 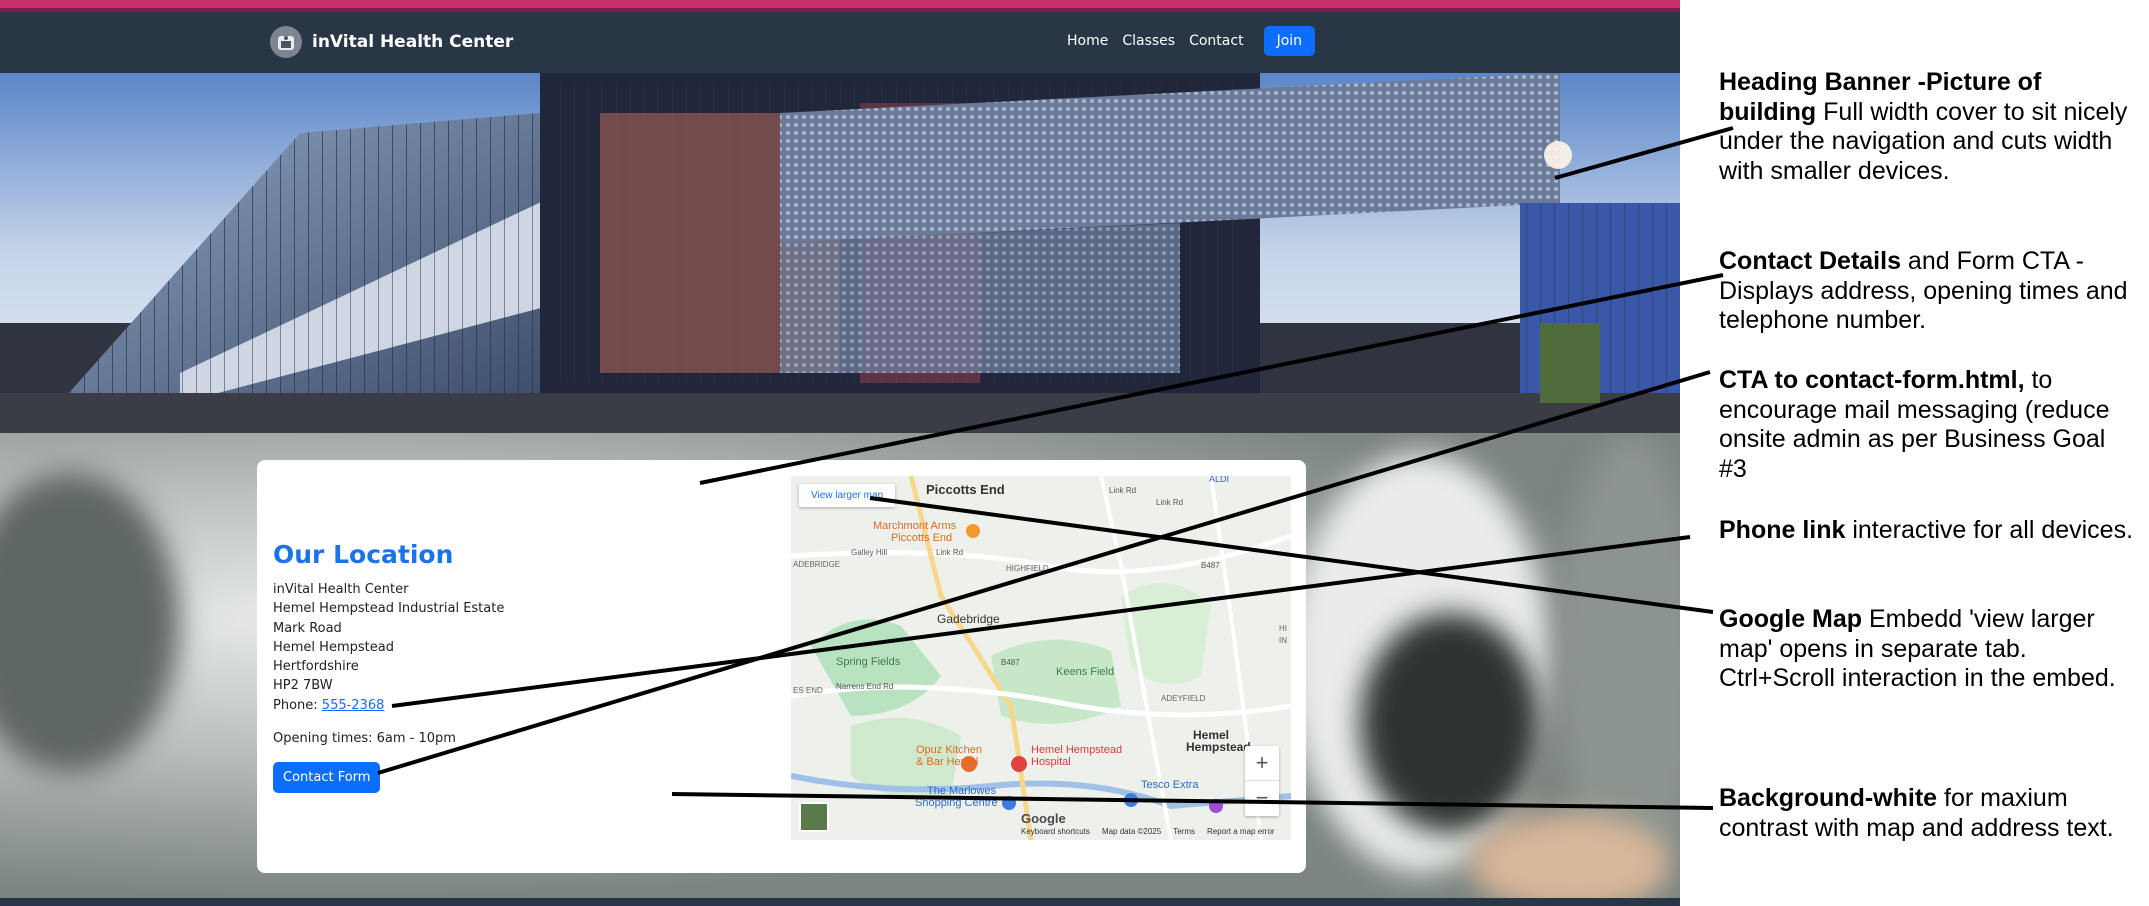 I want to click on annotation-title: CTA to contact-form.html,, so click(x=1872, y=380).